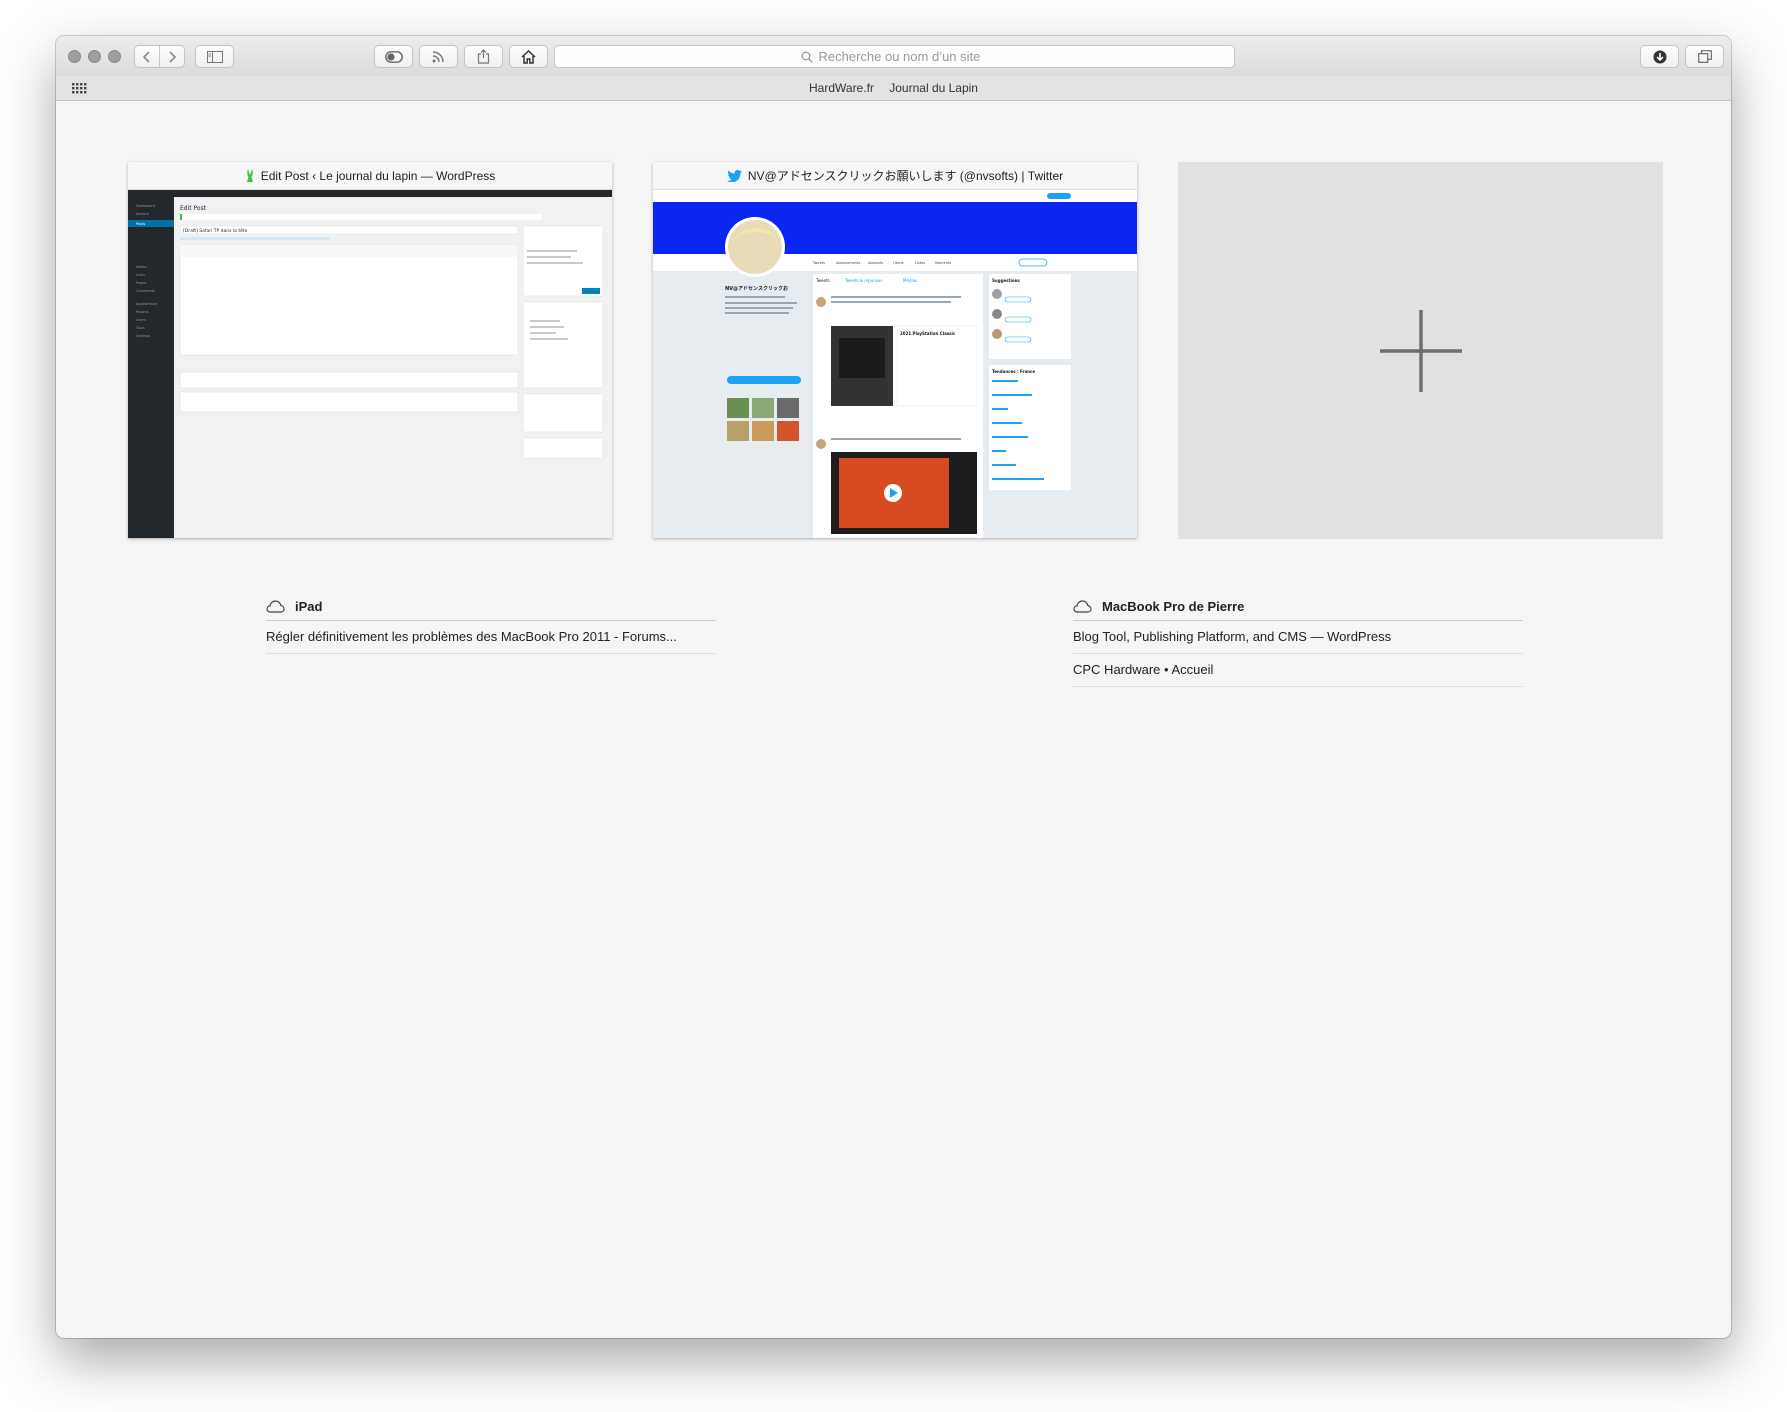 This screenshot has height=1412, width=1787. I want to click on content-blocker-button, so click(393, 56).